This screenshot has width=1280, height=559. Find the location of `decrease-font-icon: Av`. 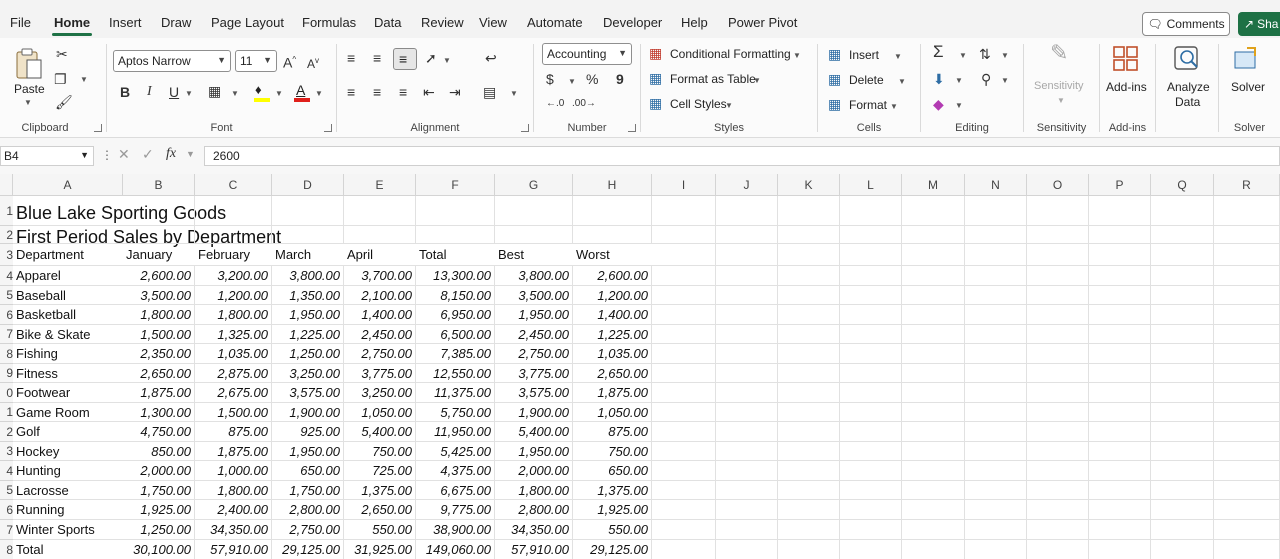

decrease-font-icon: Av is located at coordinates (313, 62).